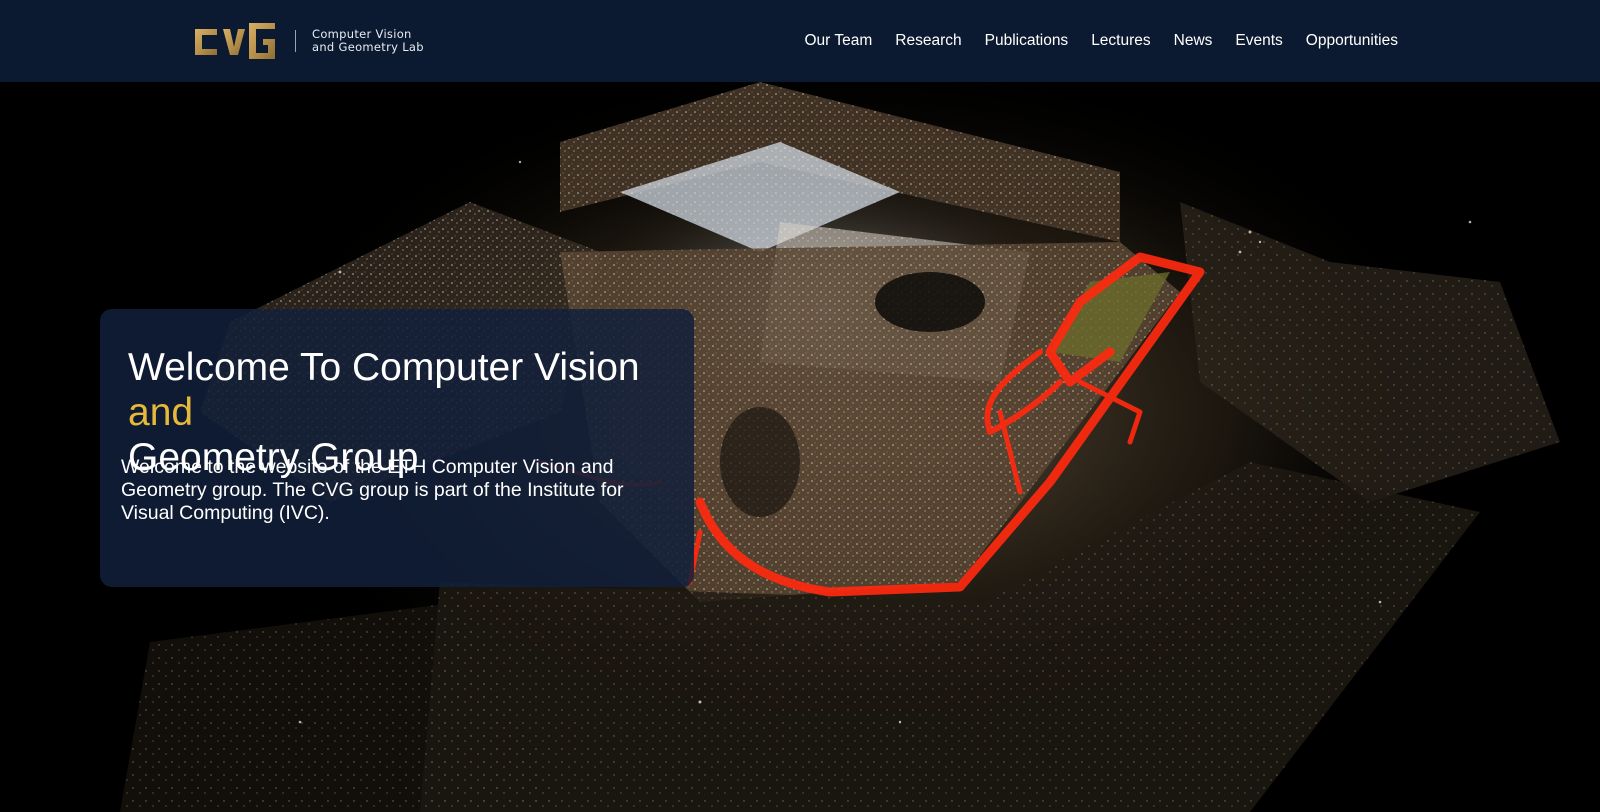 The width and height of the screenshot is (1600, 812). What do you see at coordinates (384, 367) in the screenshot?
I see `welcome-title-part1: Welcome To Computer Vision` at bounding box center [384, 367].